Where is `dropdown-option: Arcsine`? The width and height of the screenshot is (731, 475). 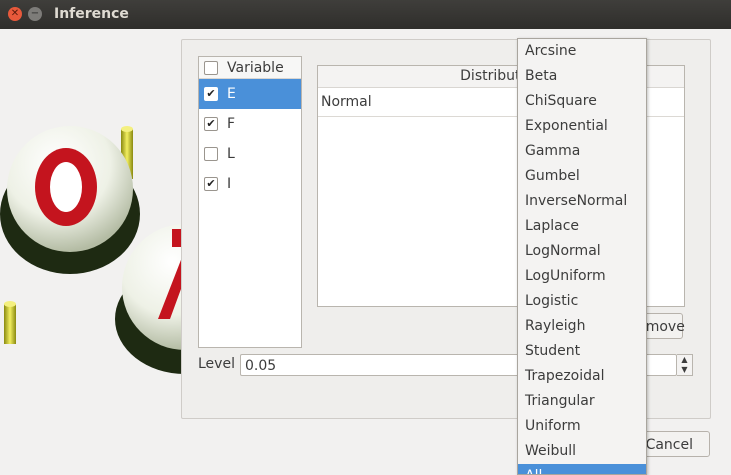 dropdown-option: Arcsine is located at coordinates (582, 51).